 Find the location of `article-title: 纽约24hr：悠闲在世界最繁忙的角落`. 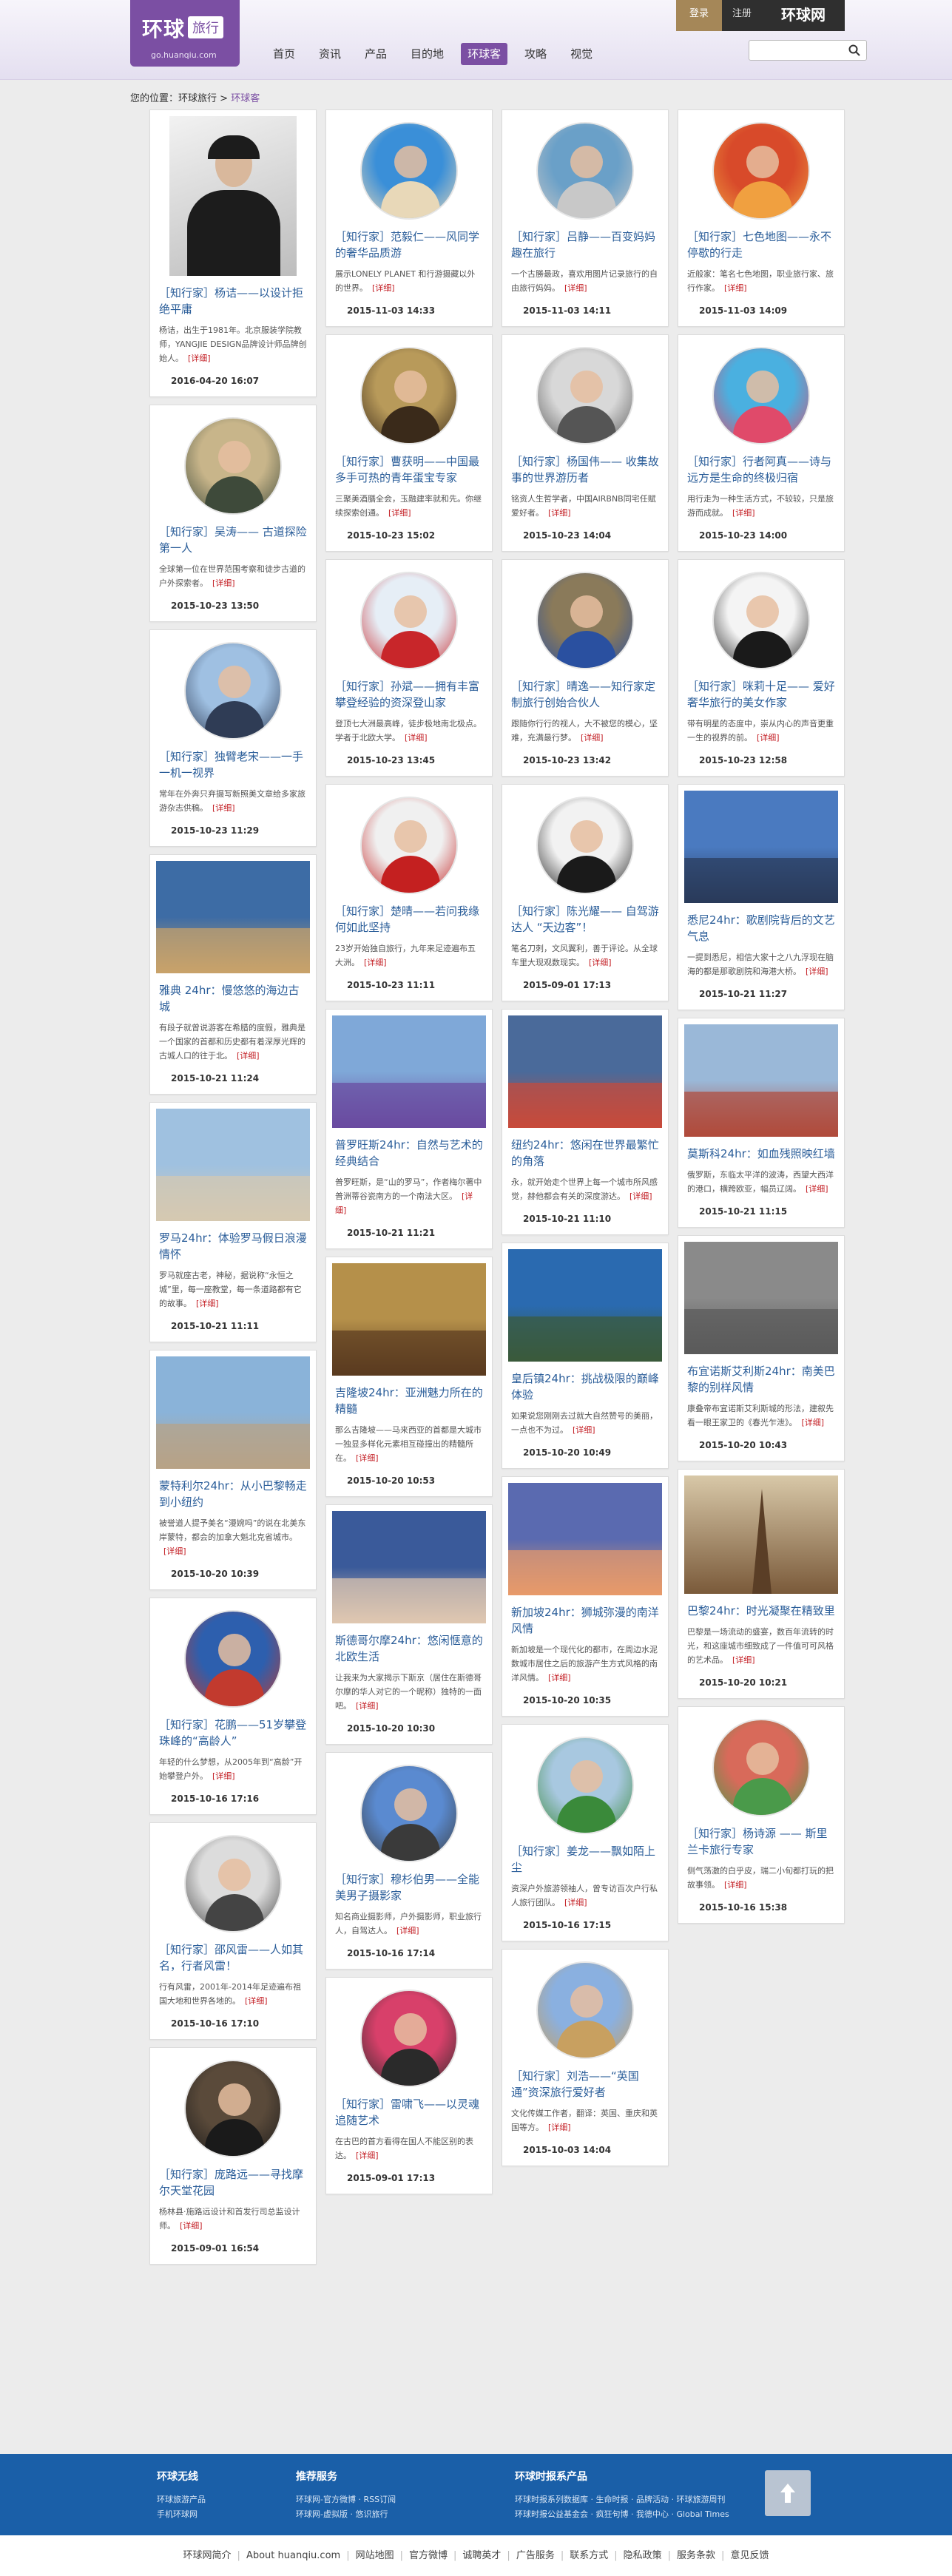

article-title: 纽约24hr：悠闲在世界最繁忙的角落 is located at coordinates (585, 1153).